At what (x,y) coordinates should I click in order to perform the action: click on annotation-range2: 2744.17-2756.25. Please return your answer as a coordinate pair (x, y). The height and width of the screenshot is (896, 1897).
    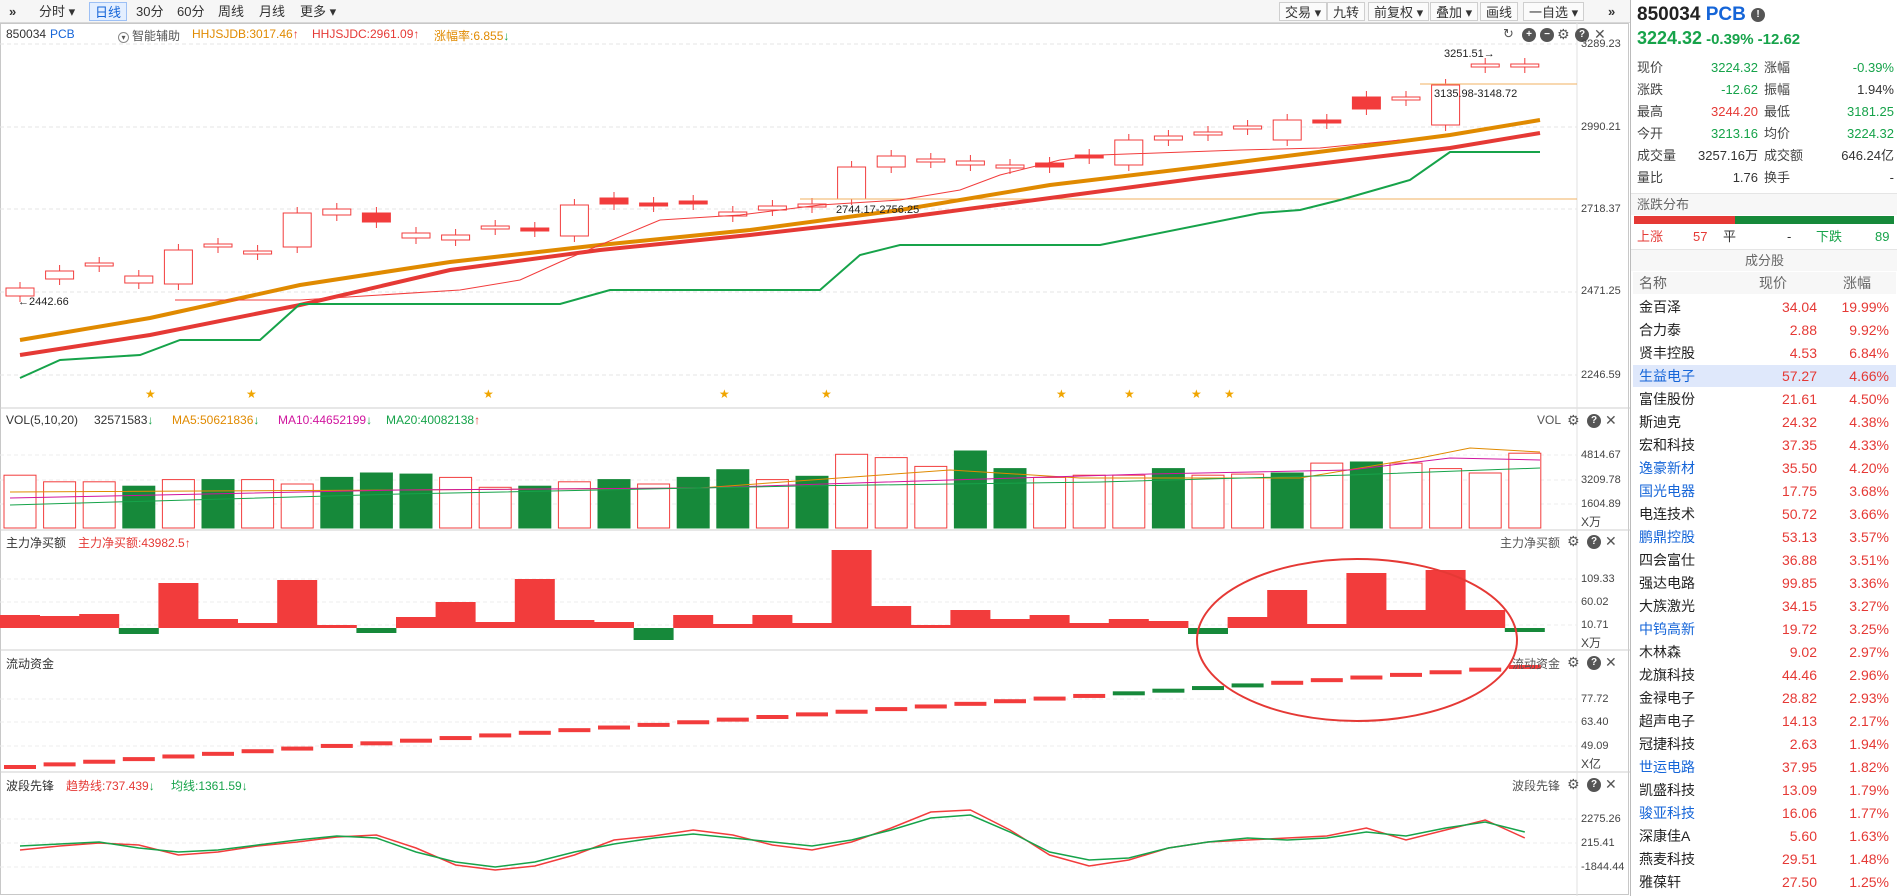
    Looking at the image, I should click on (878, 210).